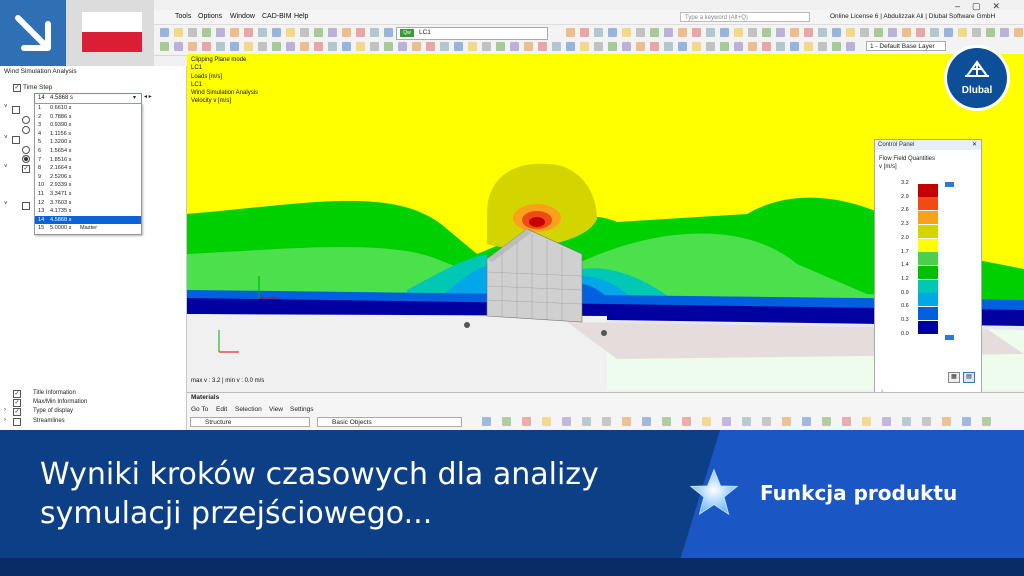 The width and height of the screenshot is (1024, 576). Describe the element at coordinates (277, 16) in the screenshot. I see `menu-cad-bim: CAD-BIM` at that location.